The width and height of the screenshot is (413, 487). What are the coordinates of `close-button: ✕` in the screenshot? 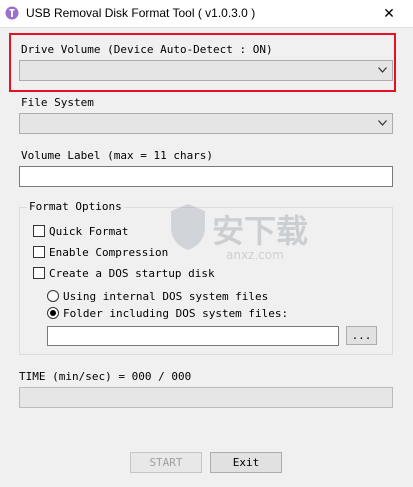 It's located at (389, 14).